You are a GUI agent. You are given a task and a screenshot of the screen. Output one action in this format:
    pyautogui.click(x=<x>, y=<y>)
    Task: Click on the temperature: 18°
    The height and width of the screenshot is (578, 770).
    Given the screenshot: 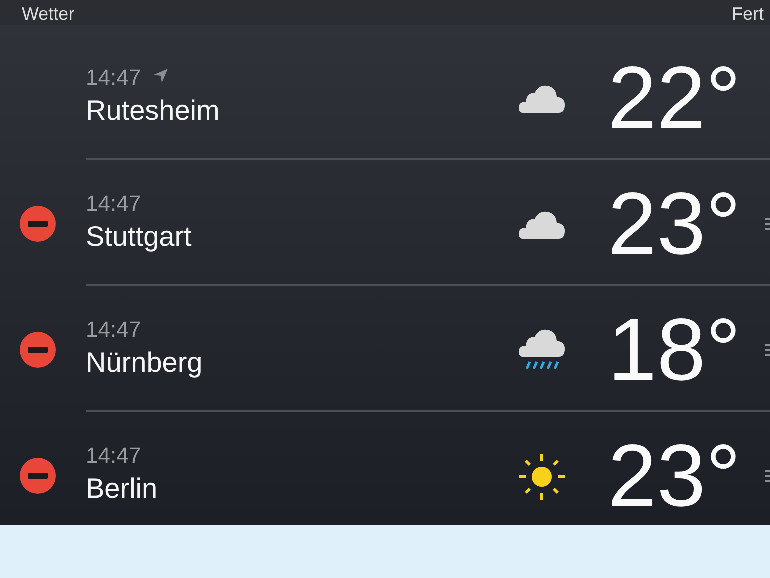 What is the action you would take?
    pyautogui.click(x=675, y=349)
    